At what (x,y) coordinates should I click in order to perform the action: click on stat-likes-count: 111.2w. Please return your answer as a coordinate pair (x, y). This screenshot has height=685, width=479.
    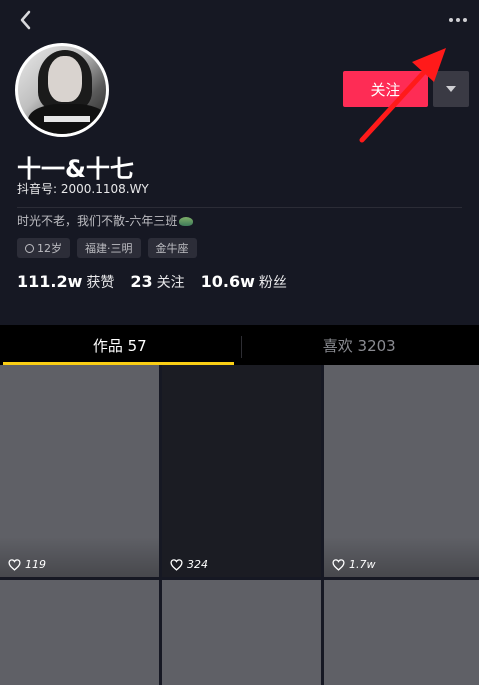
    Looking at the image, I should click on (50, 281).